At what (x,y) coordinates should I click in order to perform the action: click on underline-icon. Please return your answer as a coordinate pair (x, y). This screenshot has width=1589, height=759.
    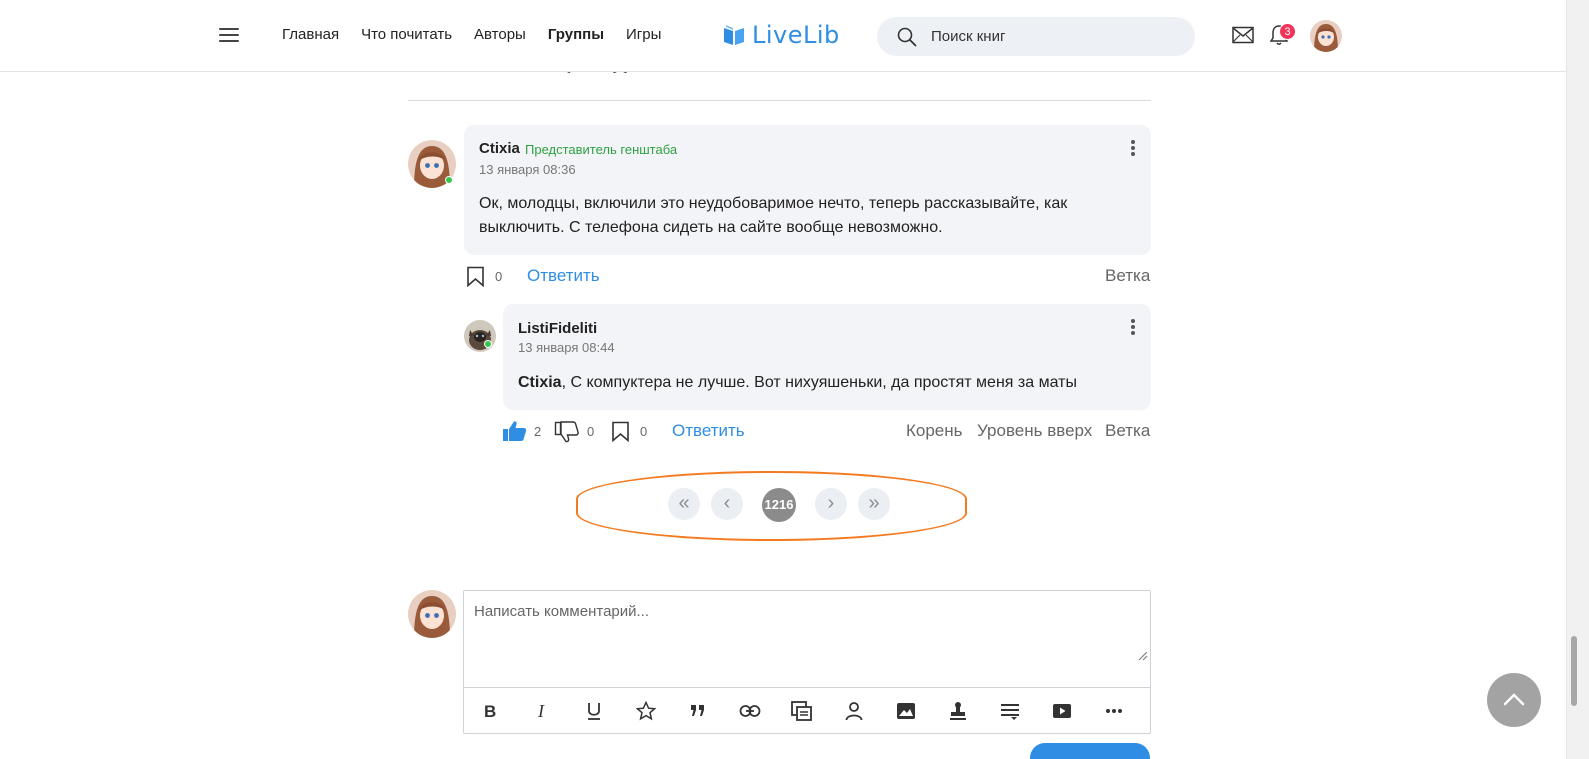
    Looking at the image, I should click on (594, 711).